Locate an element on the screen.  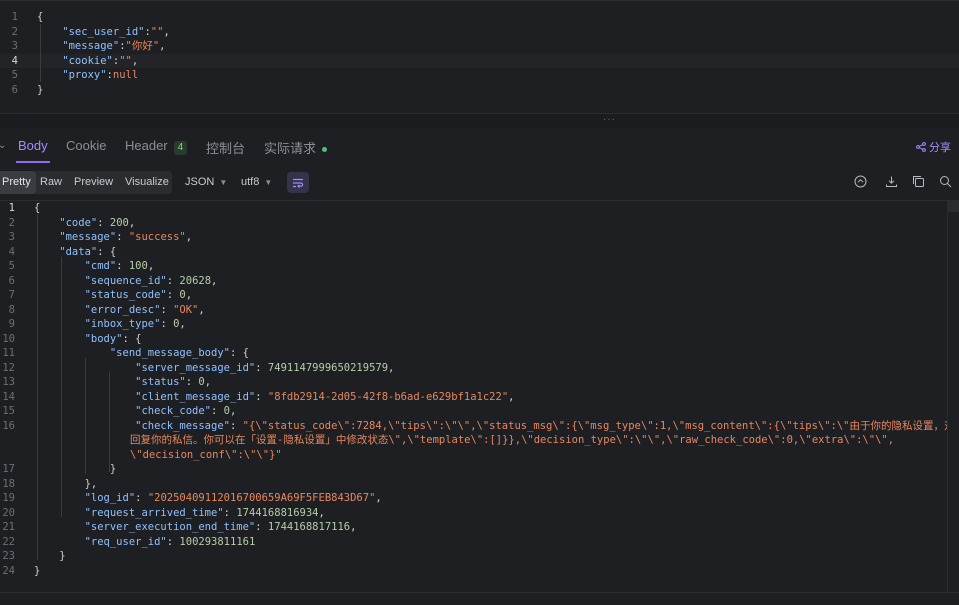
token-key: "client_message_id" is located at coordinates (145, 396).